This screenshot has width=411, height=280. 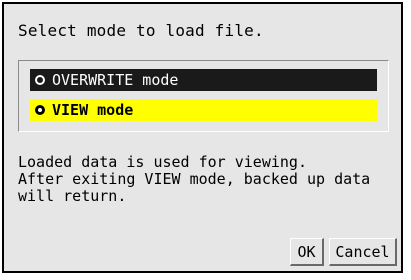 What do you see at coordinates (72, 196) in the screenshot?
I see `description-line: will return.` at bounding box center [72, 196].